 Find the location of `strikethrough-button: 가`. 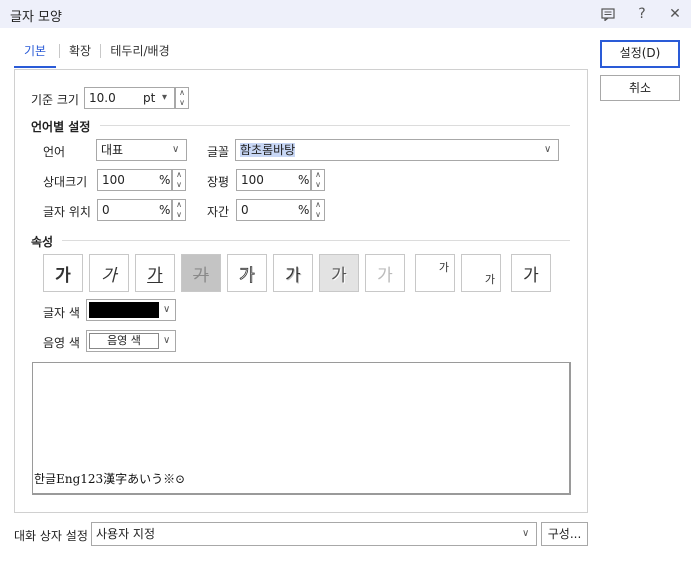

strikethrough-button: 가 is located at coordinates (201, 273).